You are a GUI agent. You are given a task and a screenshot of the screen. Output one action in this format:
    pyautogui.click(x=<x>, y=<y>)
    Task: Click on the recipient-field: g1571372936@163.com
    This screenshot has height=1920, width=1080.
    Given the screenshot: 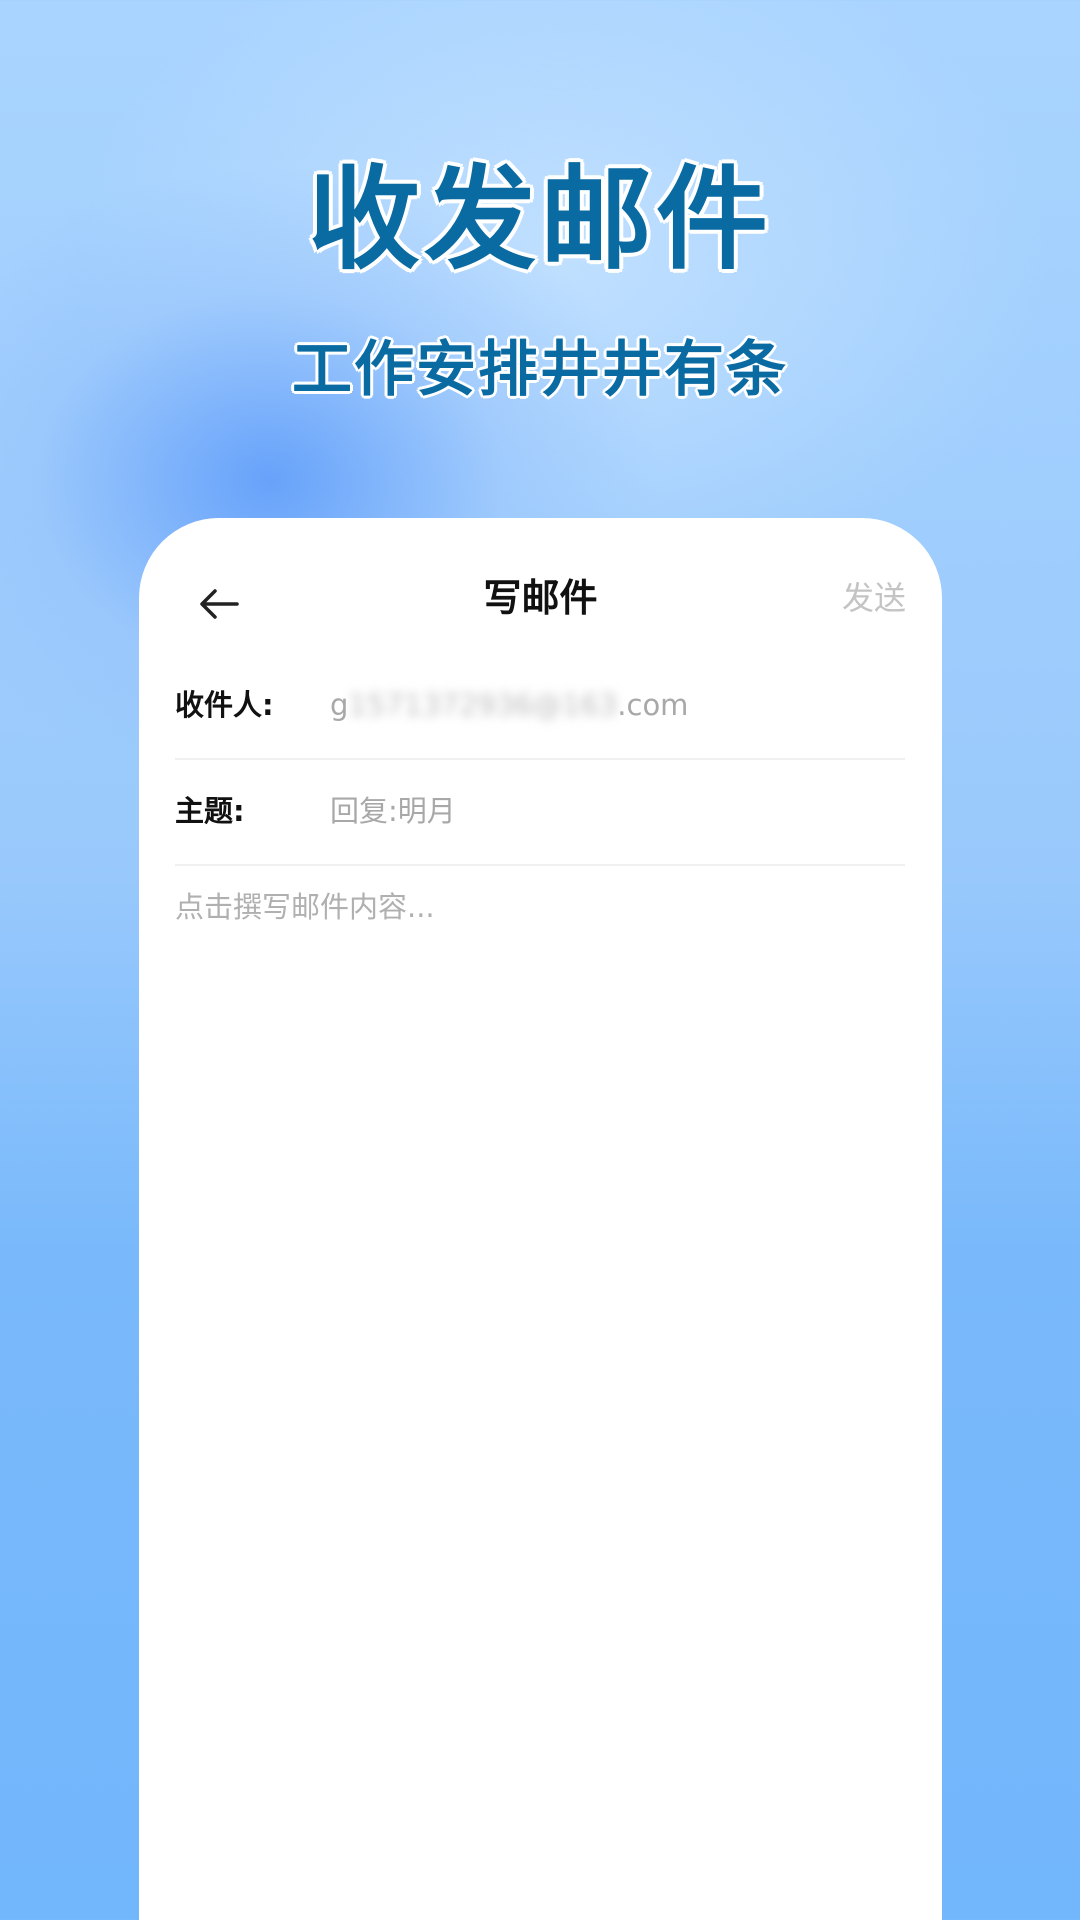 What is the action you would take?
    pyautogui.click(x=509, y=705)
    